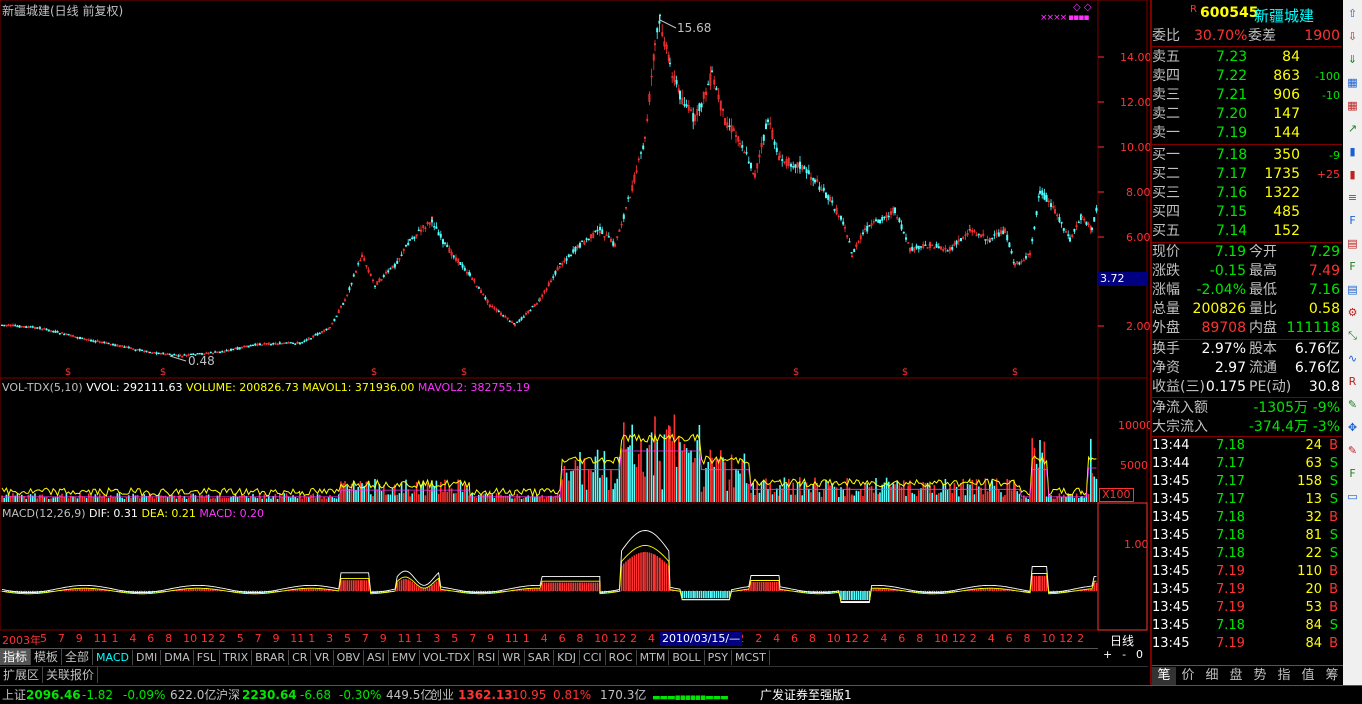 The width and height of the screenshot is (1362, 704). What do you see at coordinates (512, 657) in the screenshot?
I see `indicator-tab: WR` at bounding box center [512, 657].